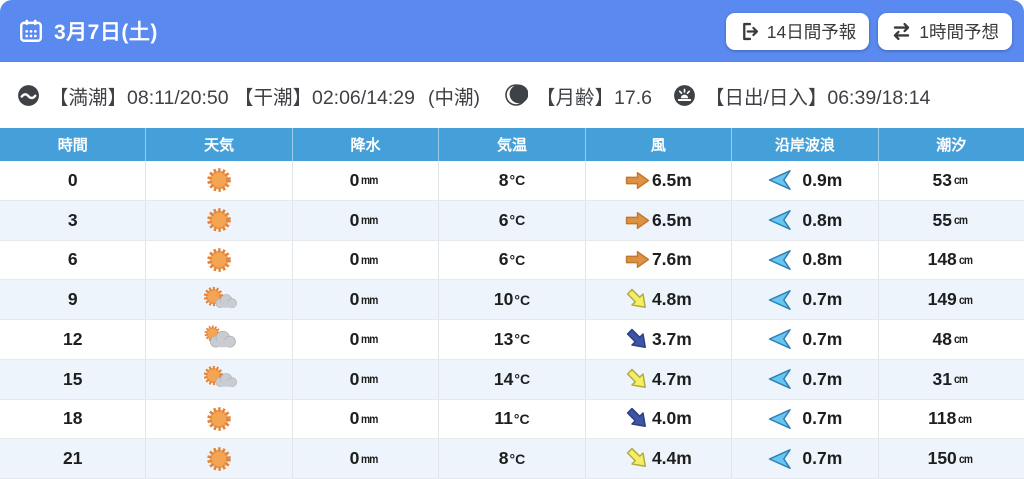 The image size is (1024, 479). I want to click on time-cell: 18, so click(72, 418).